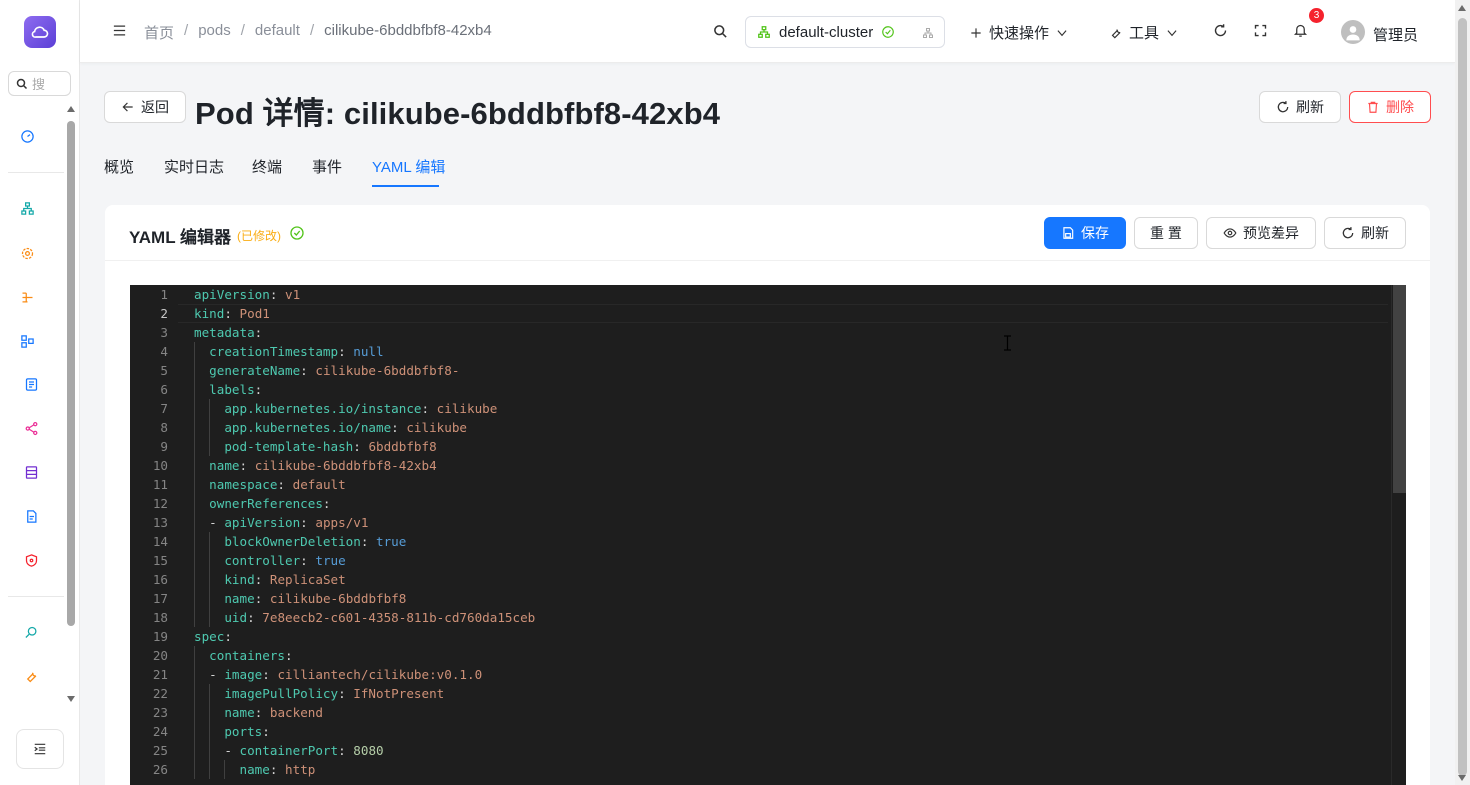 The height and width of the screenshot is (785, 1470). Describe the element at coordinates (1375, 233) in the screenshot. I see `editor-refresh-label: 刷新` at that location.